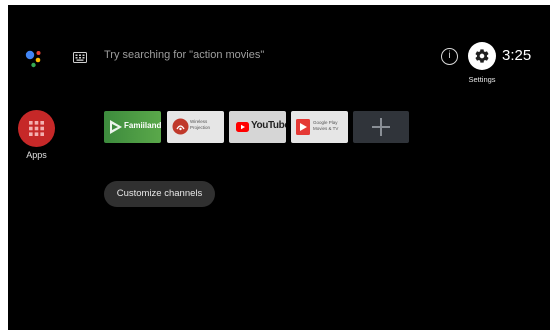  I want to click on apps-button, so click(36, 128).